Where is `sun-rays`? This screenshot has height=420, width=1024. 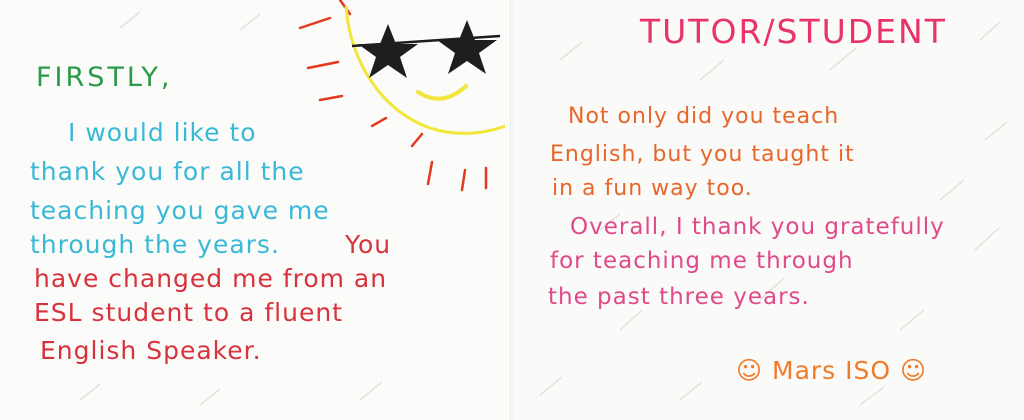 sun-rays is located at coordinates (393, 96).